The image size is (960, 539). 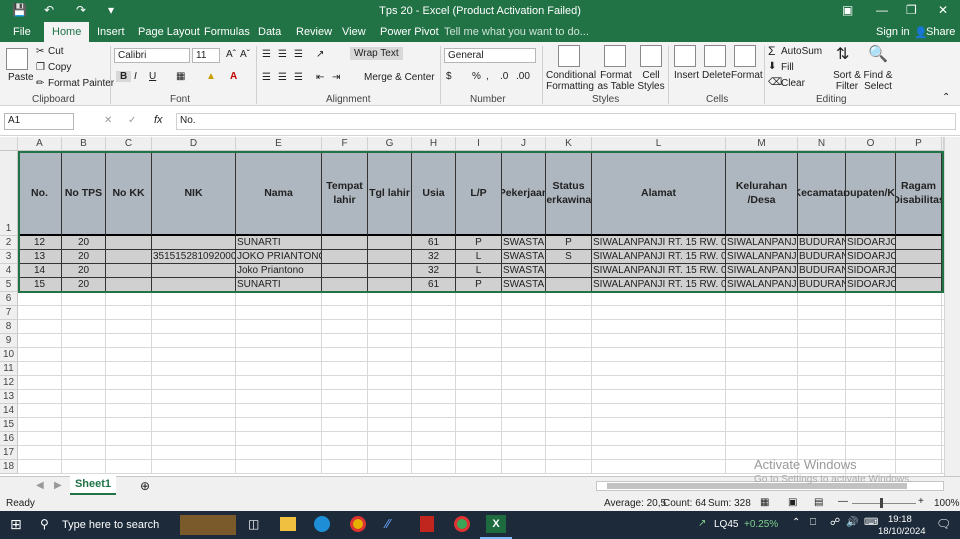 What do you see at coordinates (152, 55) in the screenshot?
I see `font-name-select: Calibri` at bounding box center [152, 55].